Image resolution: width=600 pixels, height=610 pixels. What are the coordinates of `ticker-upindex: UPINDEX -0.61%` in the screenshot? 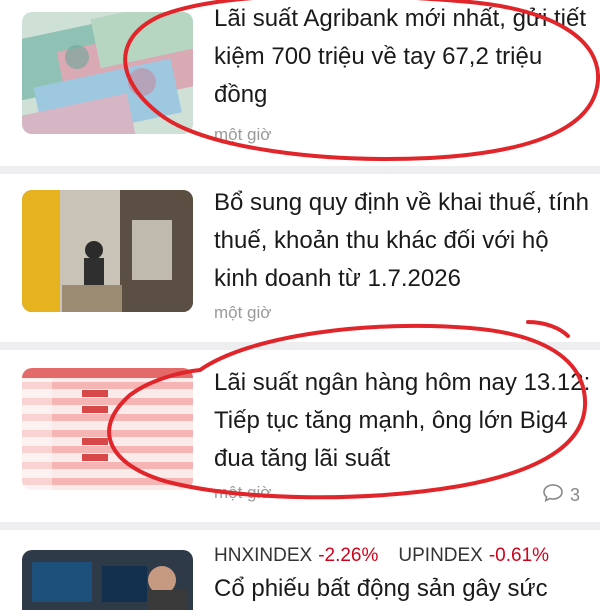 It's located at (473, 556).